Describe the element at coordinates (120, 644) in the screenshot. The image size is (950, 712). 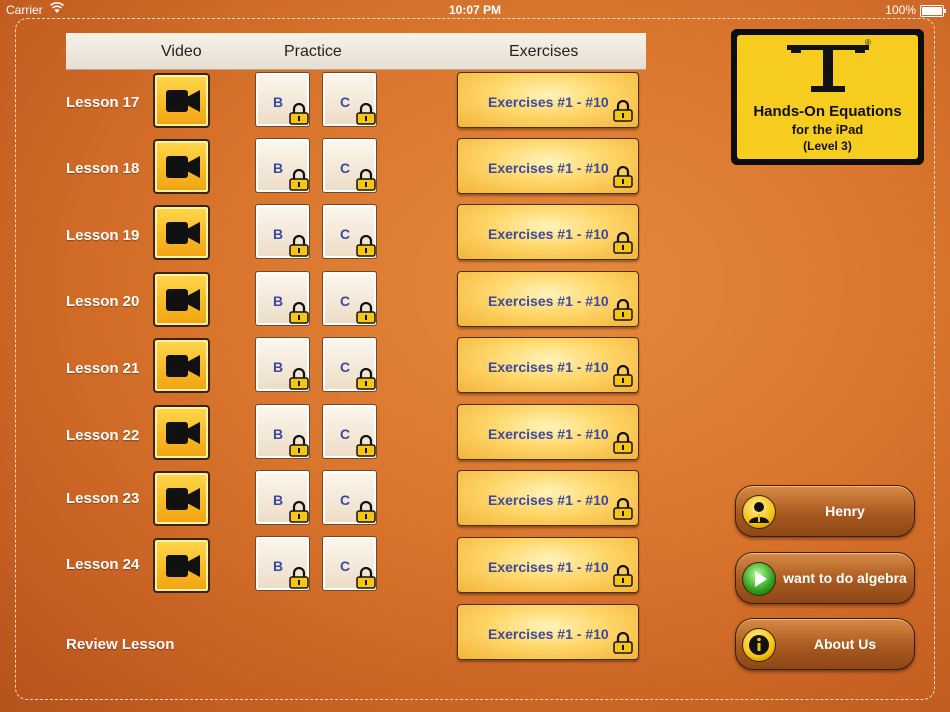
I see `review-lesson-label: Review Lesson` at that location.